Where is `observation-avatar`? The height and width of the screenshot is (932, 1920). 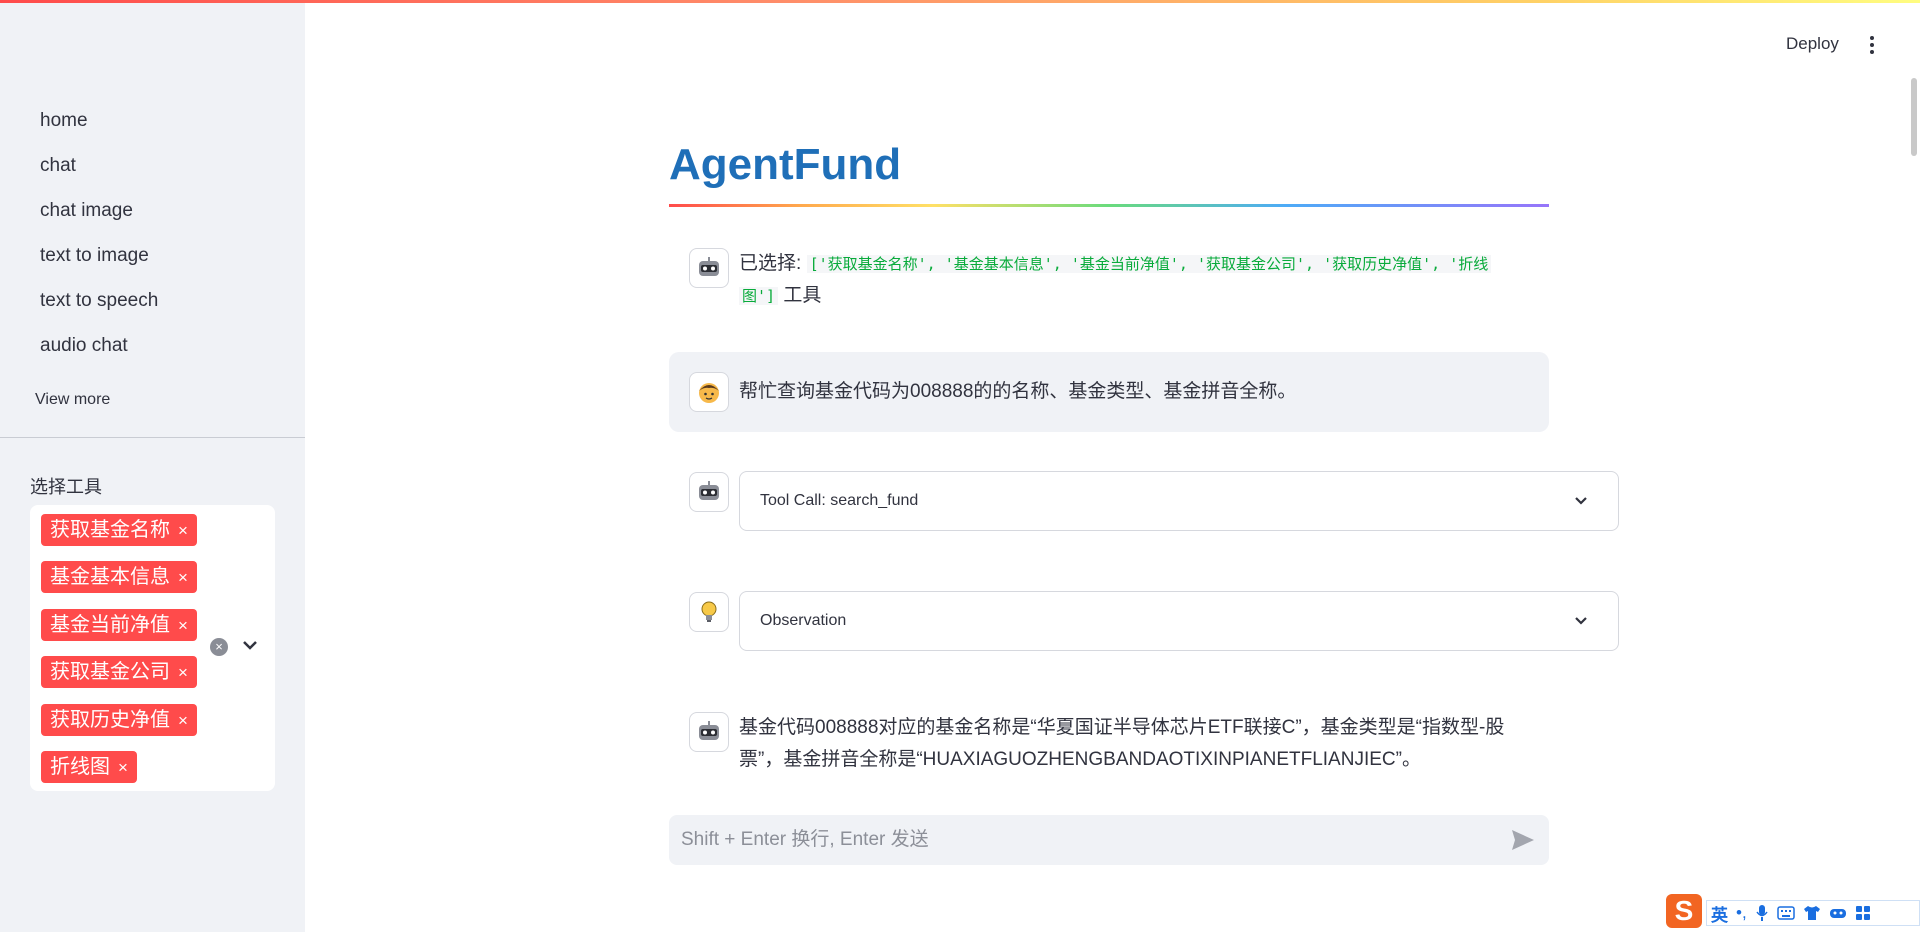 observation-avatar is located at coordinates (709, 612).